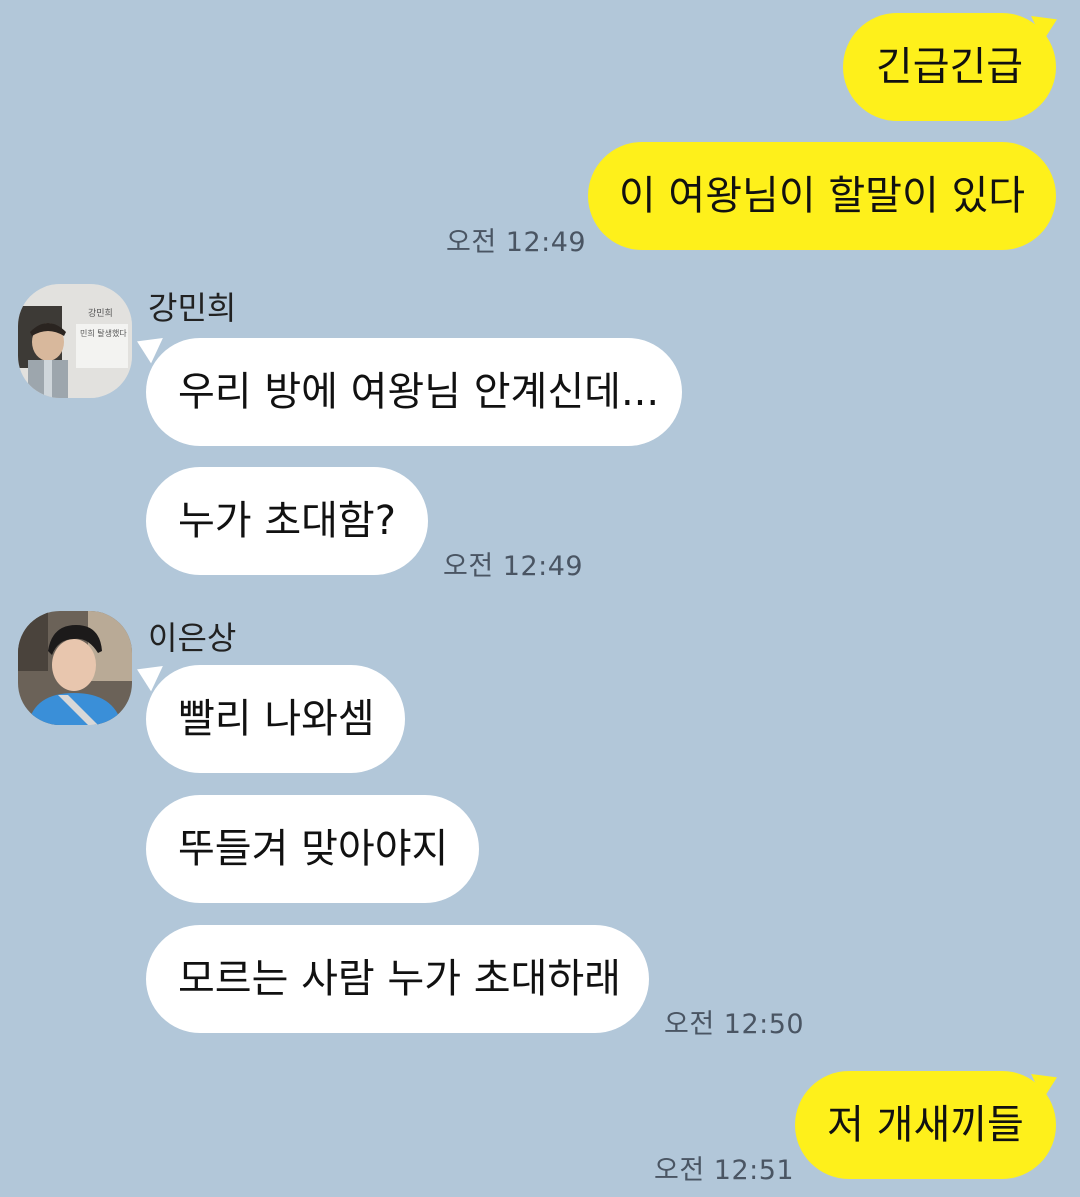  I want to click on message-text: 뚜들겨 맞아야지, so click(313, 849).